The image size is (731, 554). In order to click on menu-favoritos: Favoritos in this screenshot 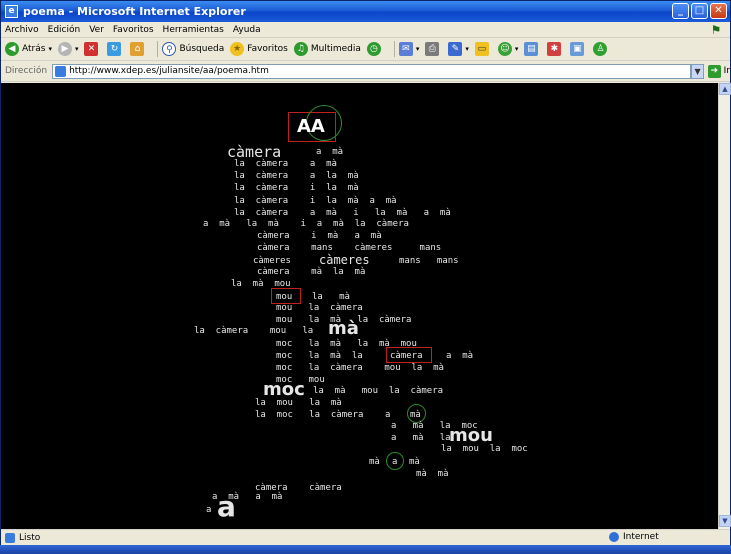, I will do `click(133, 30)`.